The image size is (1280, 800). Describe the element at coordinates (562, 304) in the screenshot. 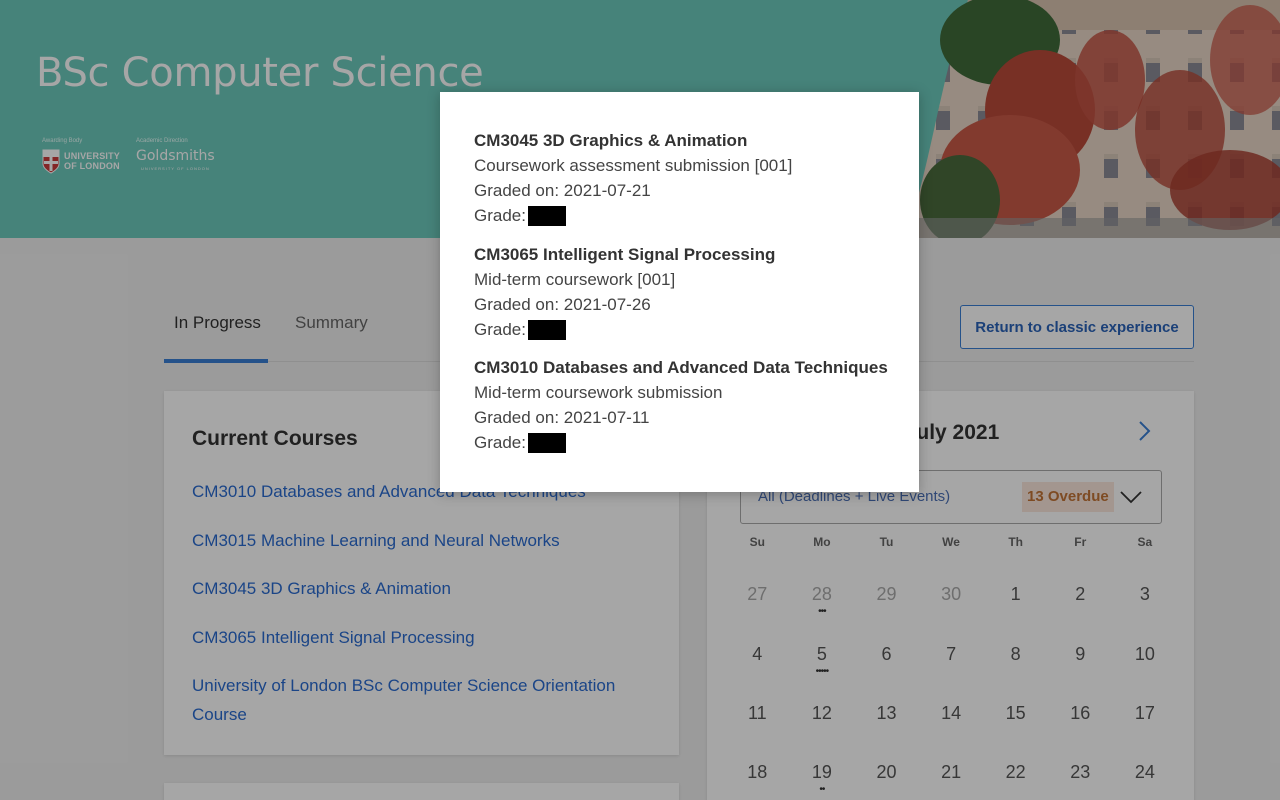

I see `graded-date: Graded on: 2021-07-26` at that location.